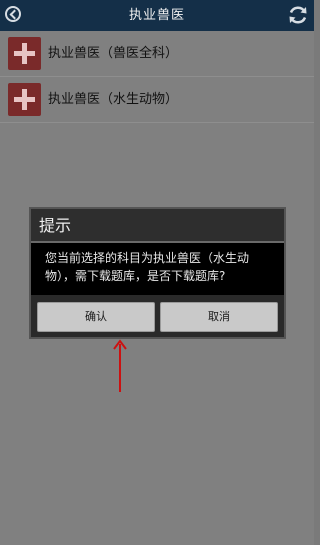 This screenshot has height=545, width=320. I want to click on page-title: 执业兽医, so click(156, 15).